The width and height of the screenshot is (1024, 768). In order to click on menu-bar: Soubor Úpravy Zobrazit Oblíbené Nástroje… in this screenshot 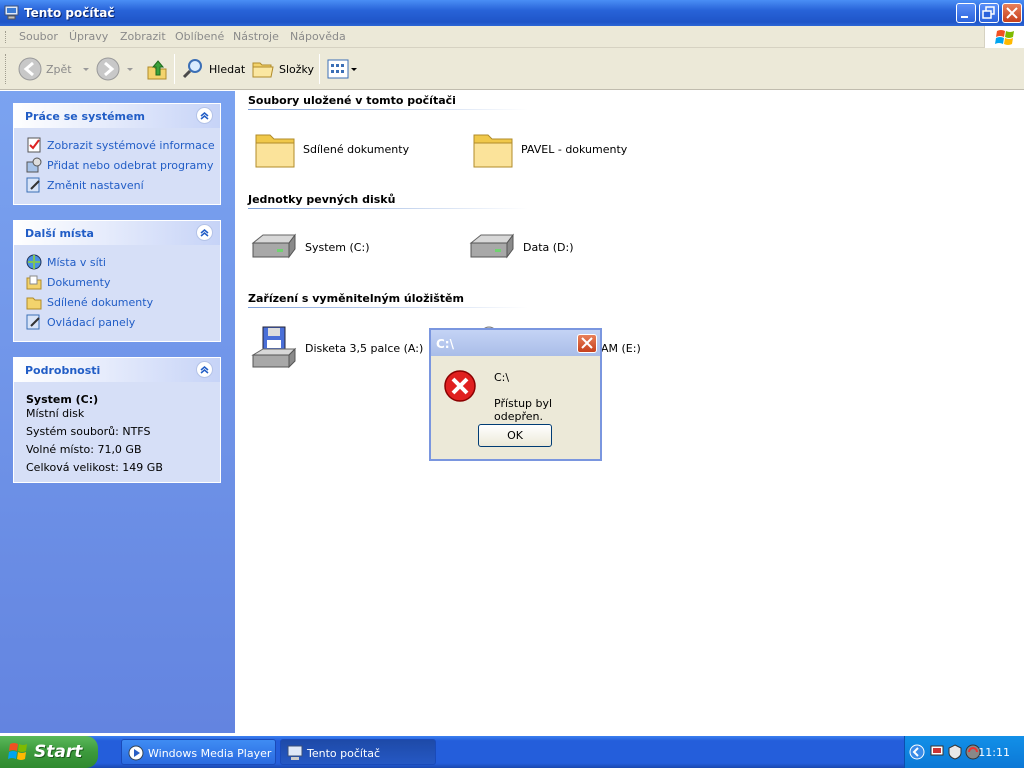, I will do `click(512, 37)`.